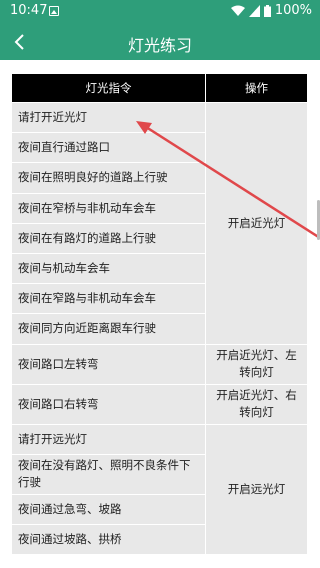 Image resolution: width=320 pixels, height=568 pixels. I want to click on command-cell: 夜间在没有路灯、照明不良条件下行驶, so click(108, 474).